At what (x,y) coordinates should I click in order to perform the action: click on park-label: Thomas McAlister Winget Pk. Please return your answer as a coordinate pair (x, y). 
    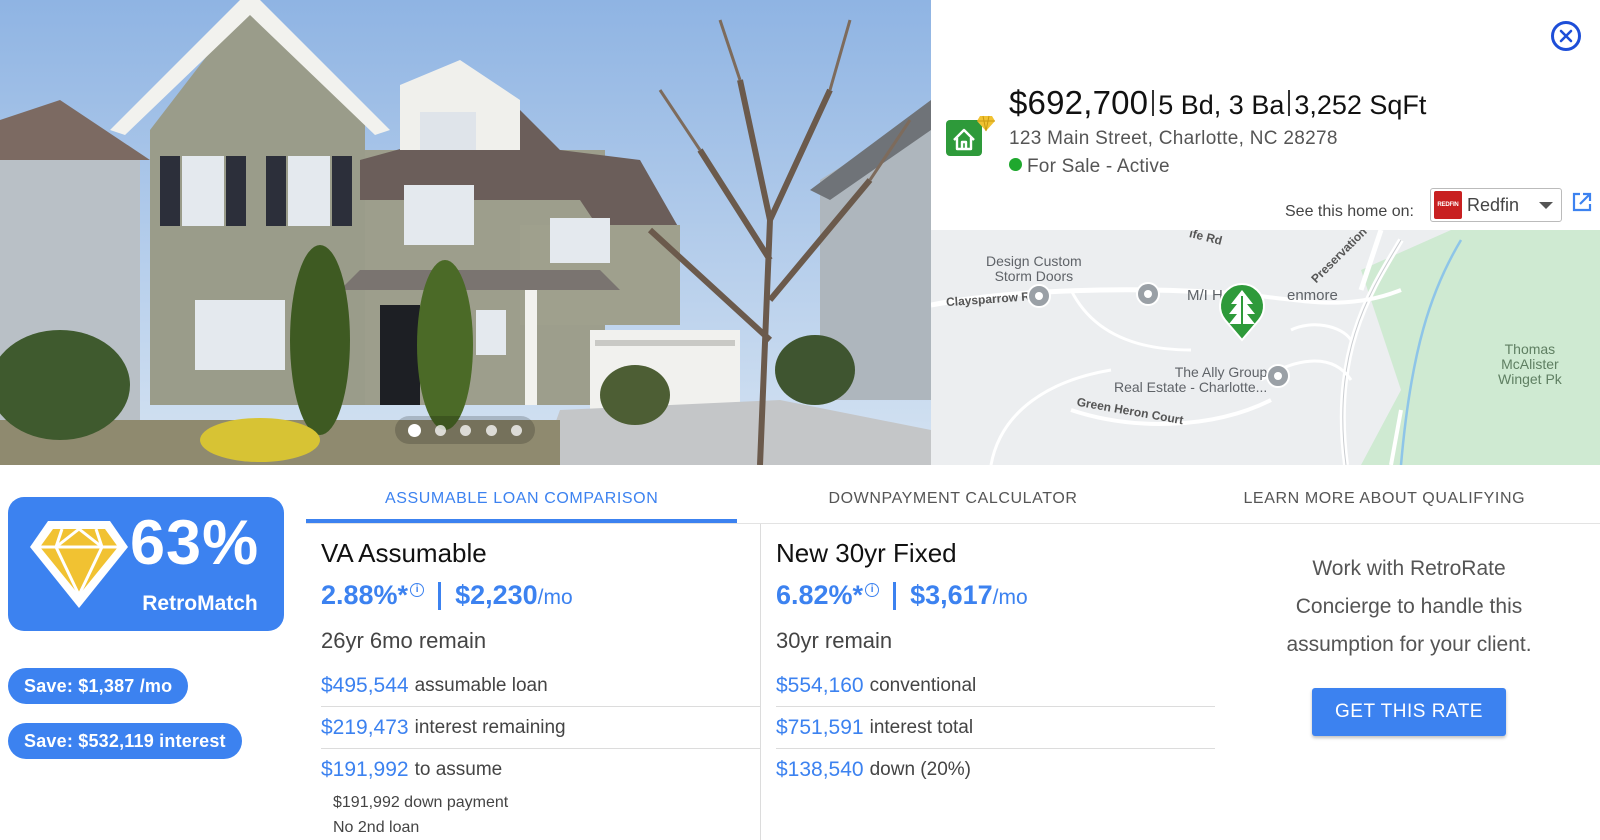
    Looking at the image, I should click on (1530, 364).